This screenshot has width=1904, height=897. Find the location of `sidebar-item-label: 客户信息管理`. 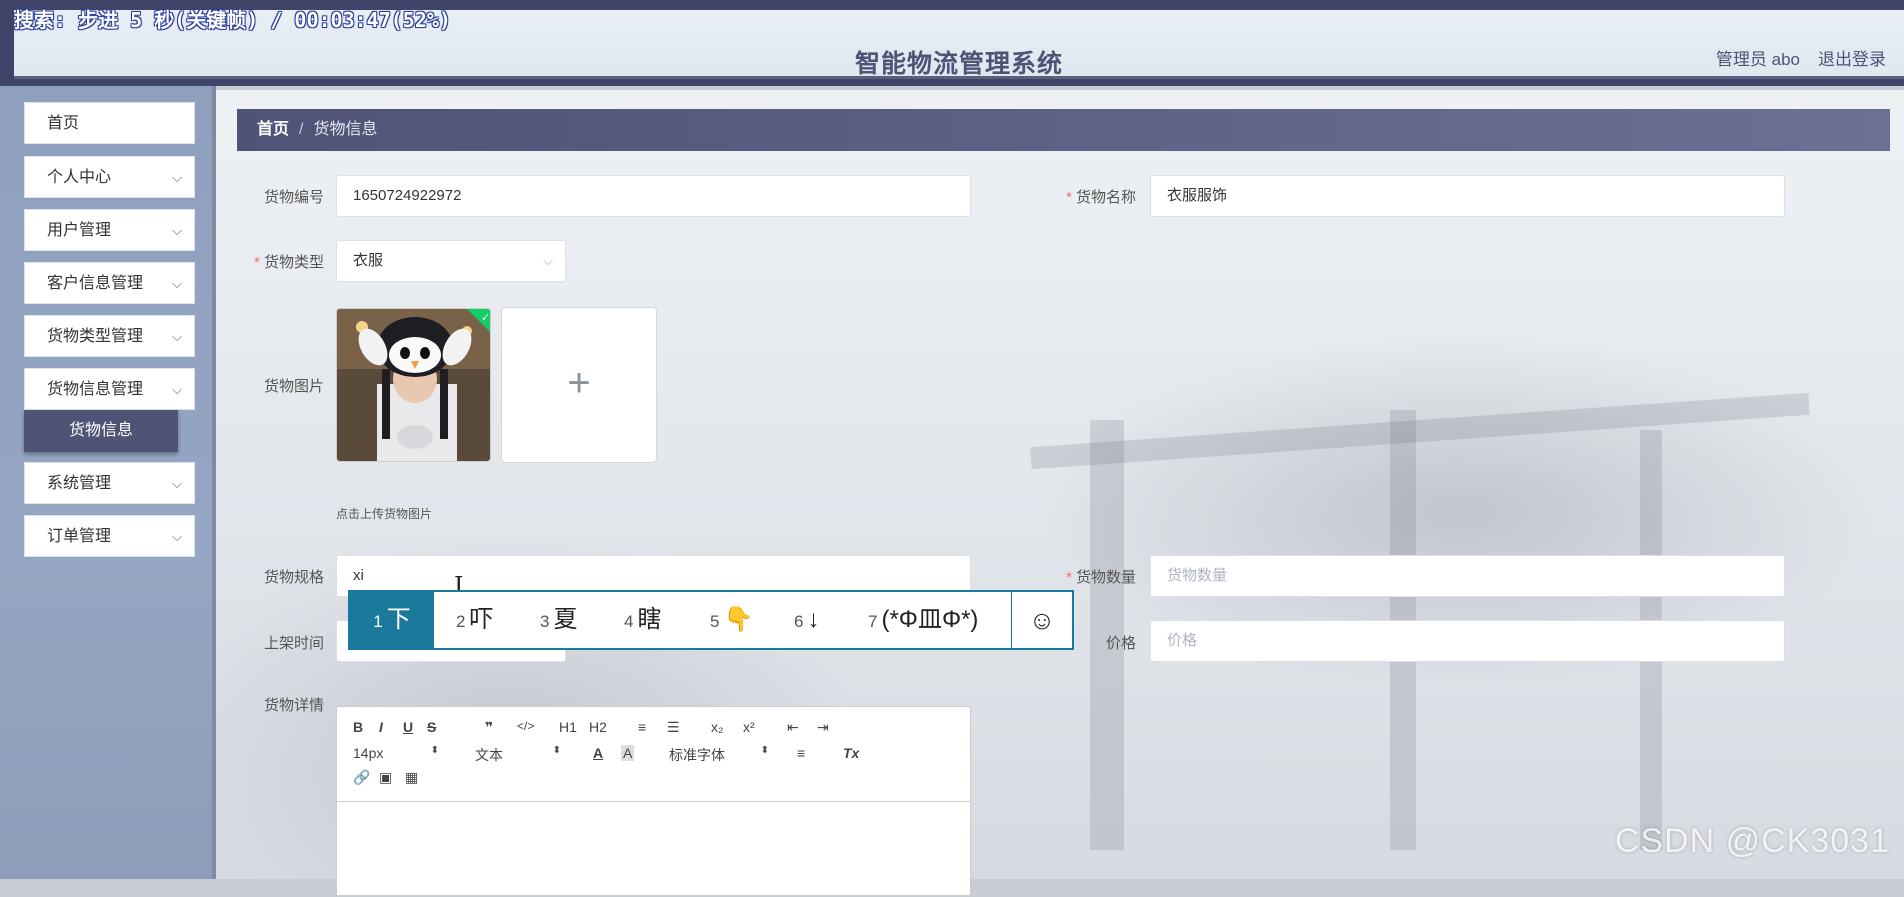

sidebar-item-label: 客户信息管理 is located at coordinates (95, 283).